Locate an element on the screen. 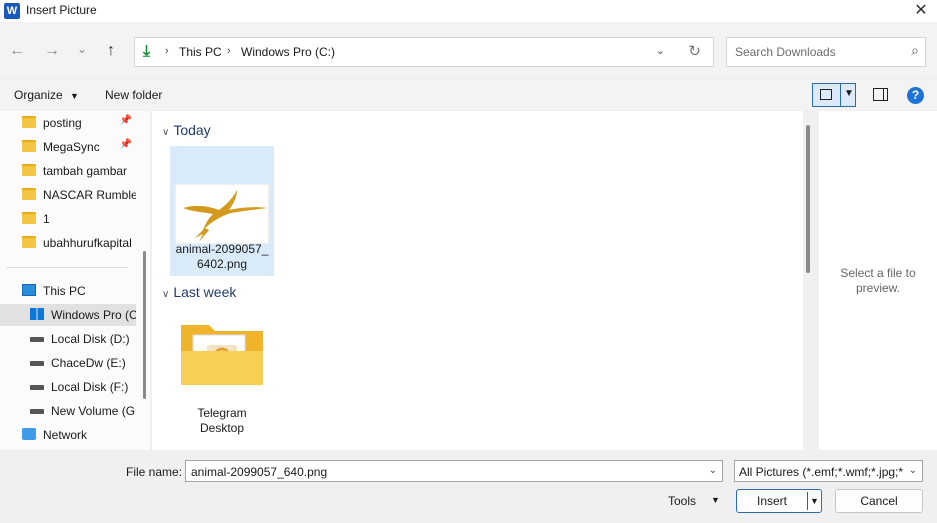 The height and width of the screenshot is (523, 937). command-bar: Organize ▼ New folder ▼ ? is located at coordinates (468, 95).